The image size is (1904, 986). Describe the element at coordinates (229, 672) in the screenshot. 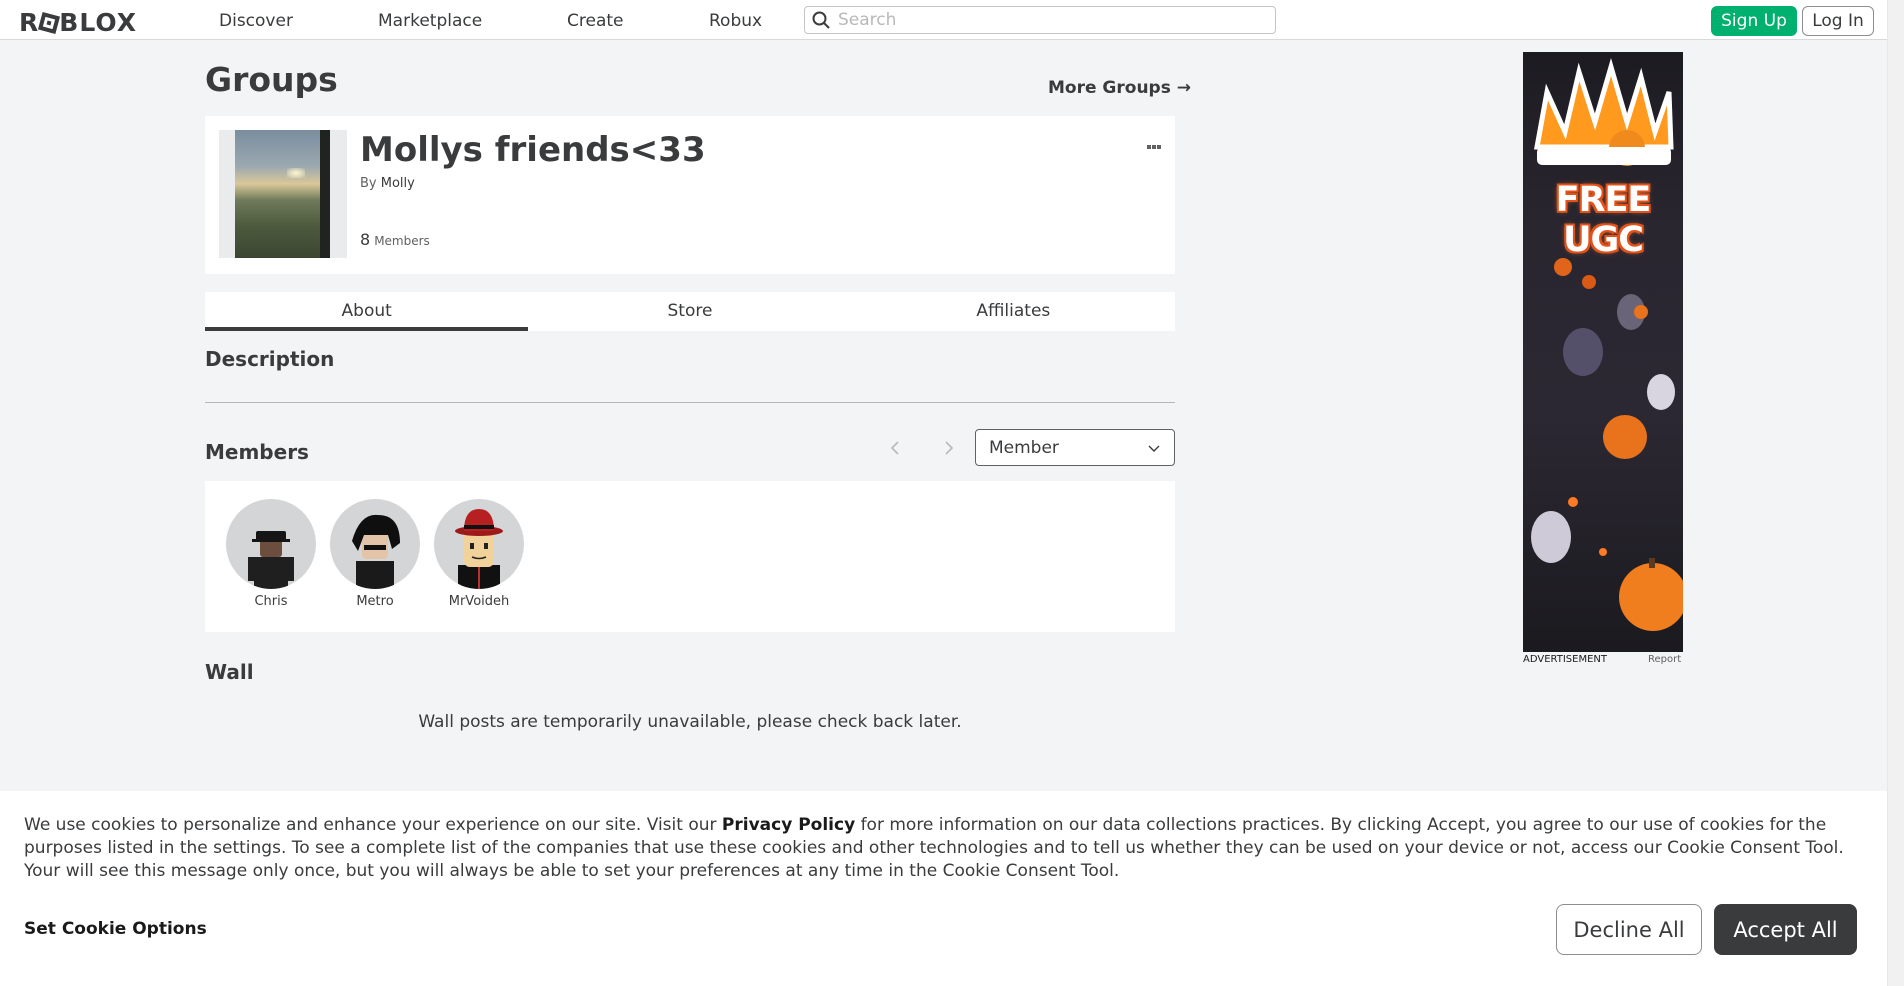

I see `wall-title: Wall` at that location.